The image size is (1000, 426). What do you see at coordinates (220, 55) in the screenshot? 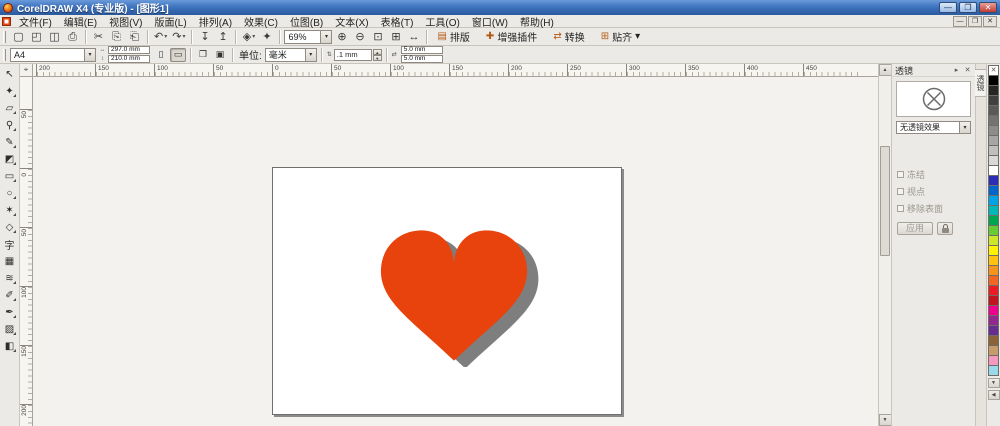
I see `current-page-button: ▣` at bounding box center [220, 55].